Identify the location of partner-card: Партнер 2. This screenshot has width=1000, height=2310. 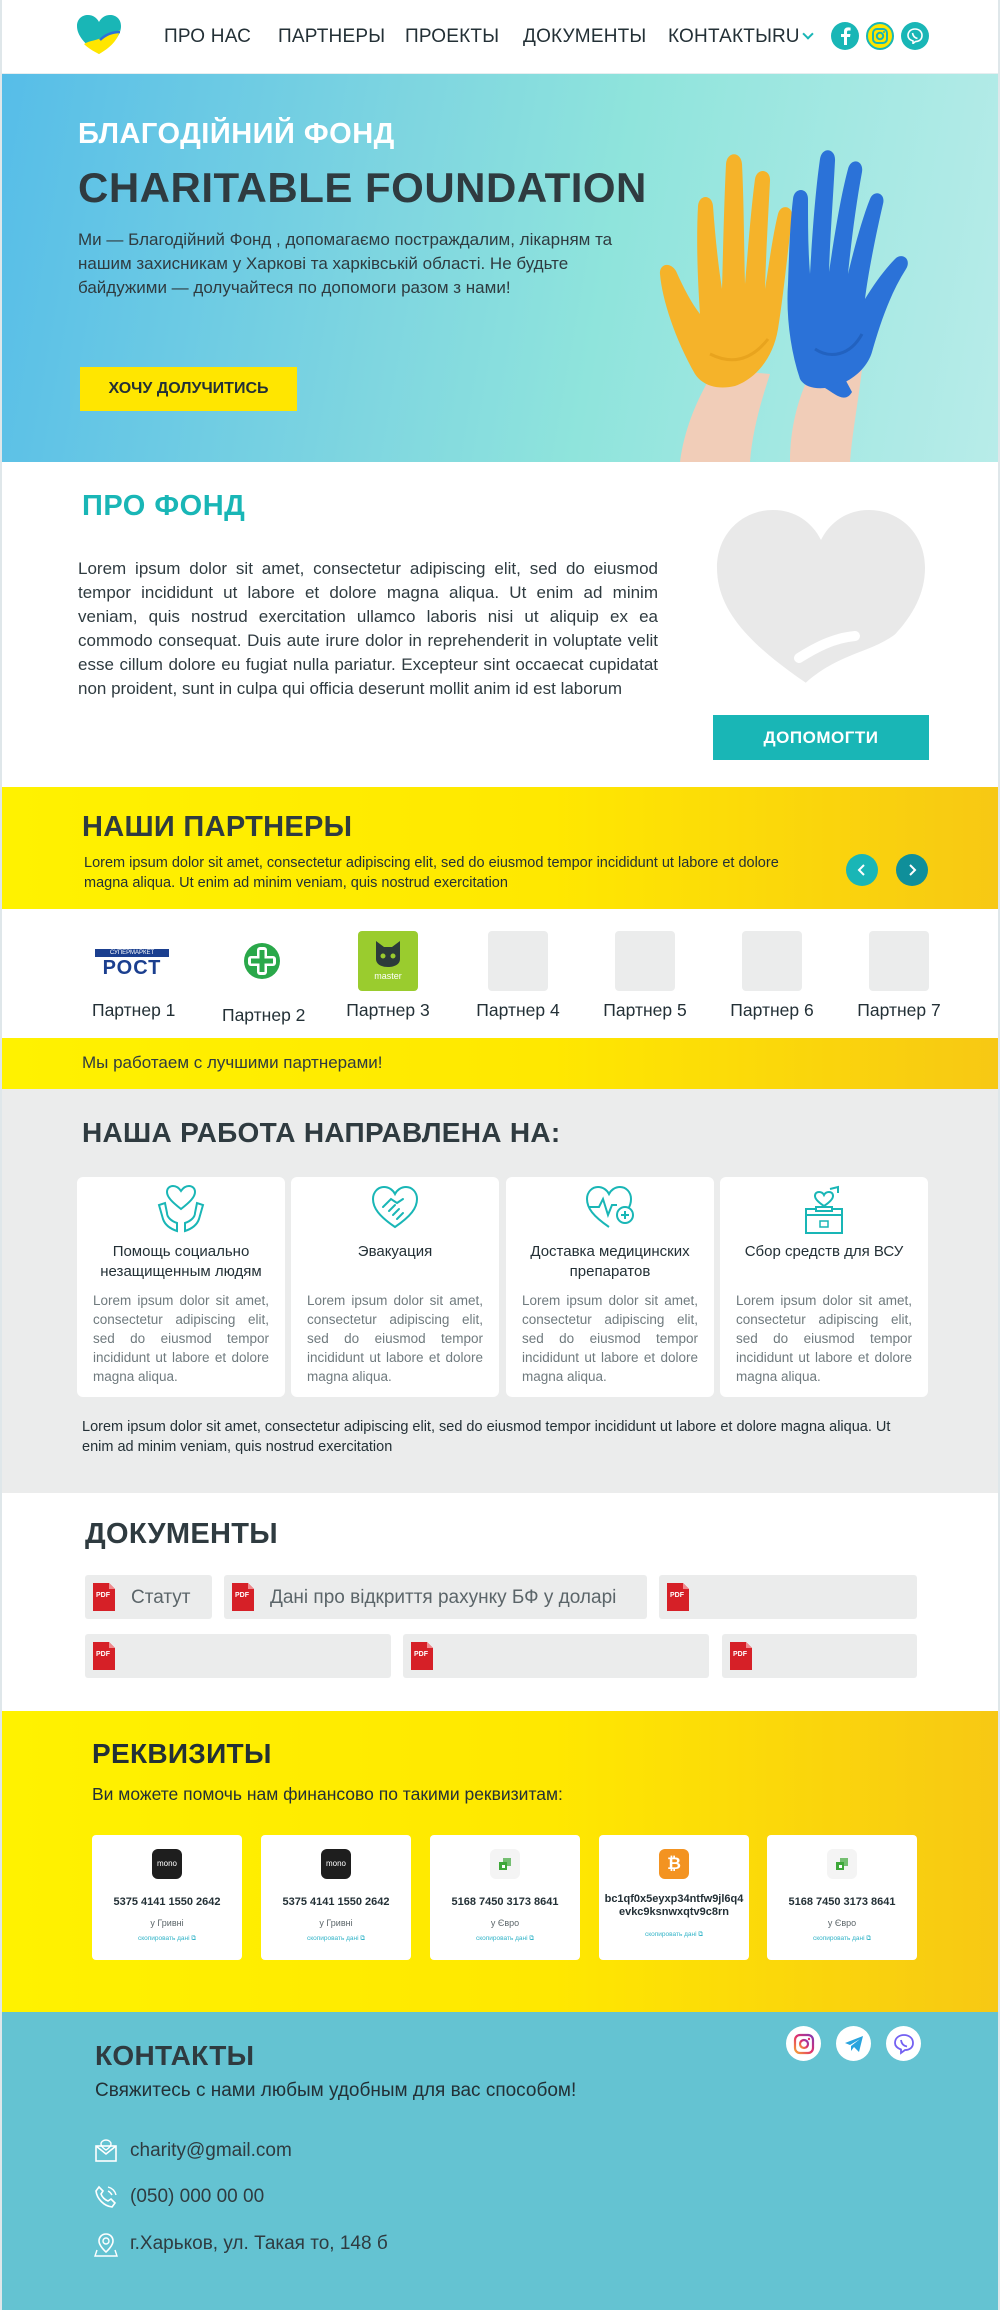
(264, 978).